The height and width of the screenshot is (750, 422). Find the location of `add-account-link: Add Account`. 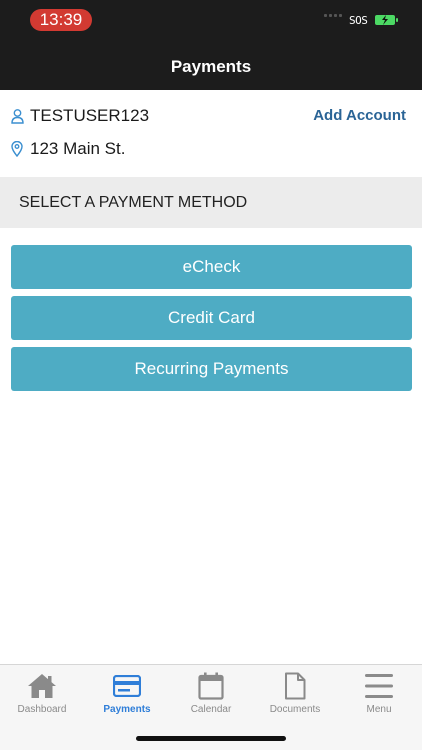

add-account-link: Add Account is located at coordinates (359, 115).